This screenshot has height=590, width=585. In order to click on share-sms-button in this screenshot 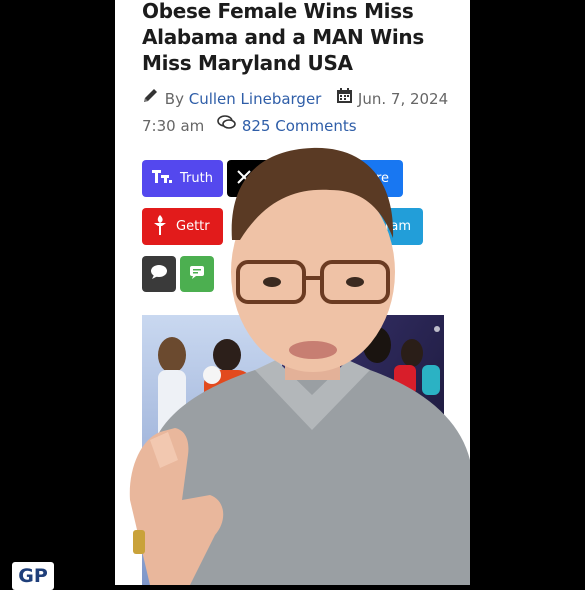, I will do `click(197, 274)`.